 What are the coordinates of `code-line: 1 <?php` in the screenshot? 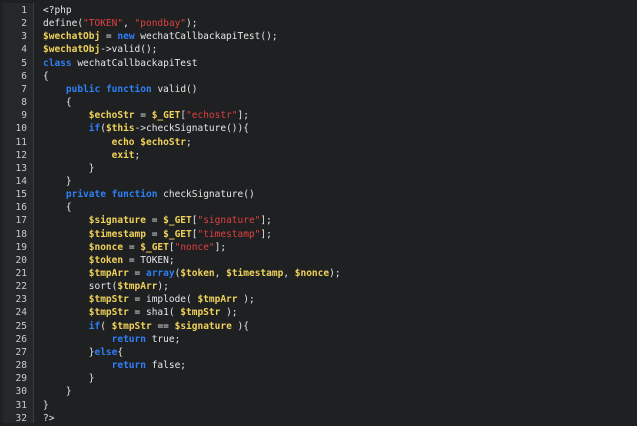 It's located at (318, 10).